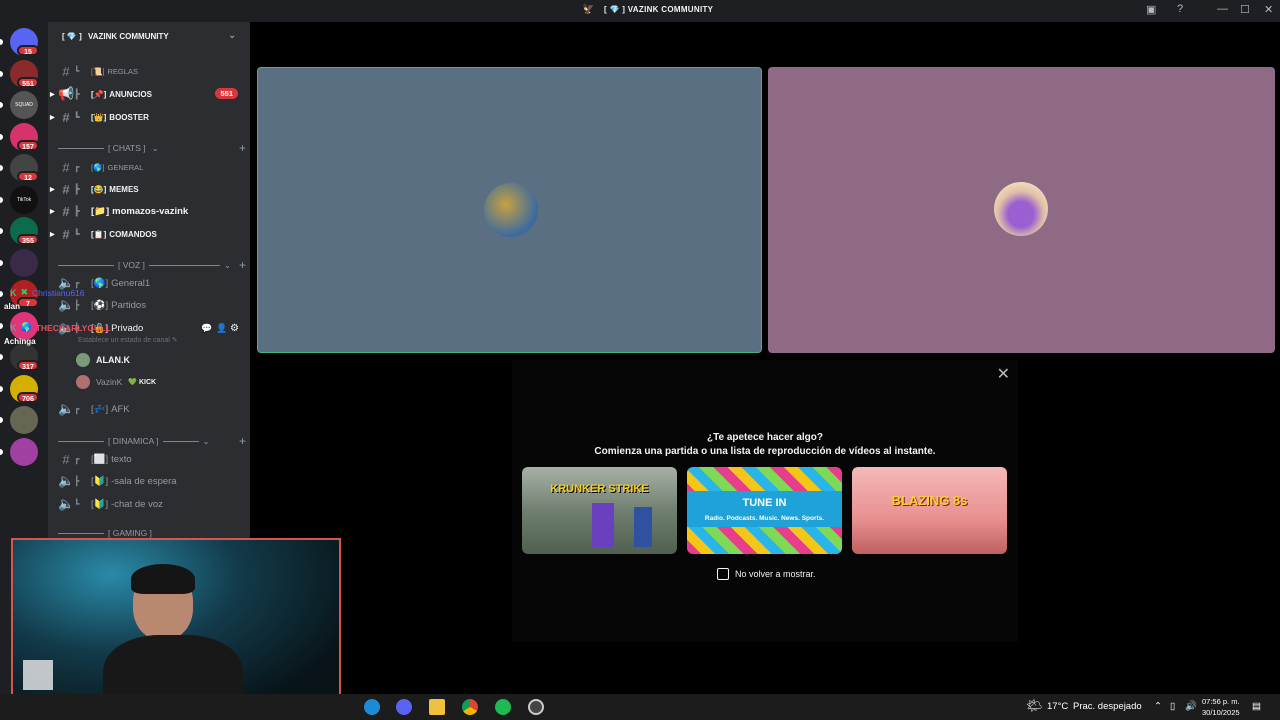 Image resolution: width=1280 pixels, height=720 pixels. I want to click on category-chats: [ CHATS ] ⌄ +, so click(152, 148).